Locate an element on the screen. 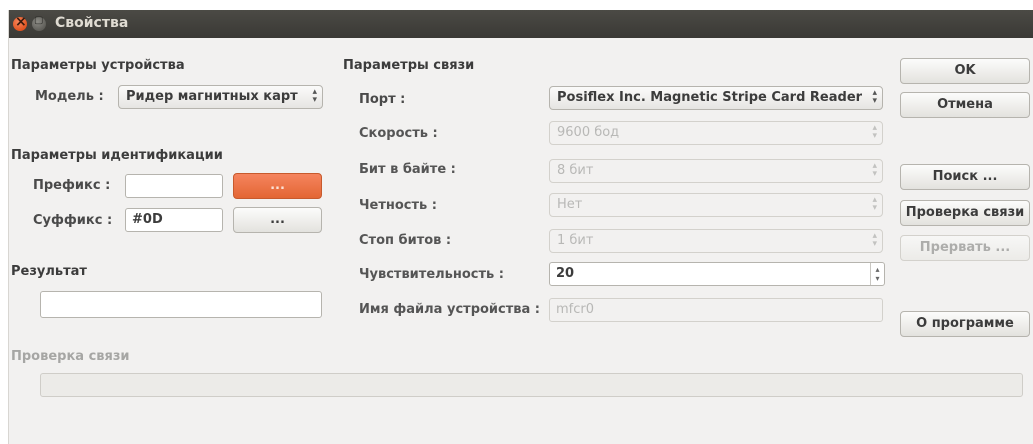 The image size is (1033, 444). stop-bits-value: 1 бит is located at coordinates (575, 240).